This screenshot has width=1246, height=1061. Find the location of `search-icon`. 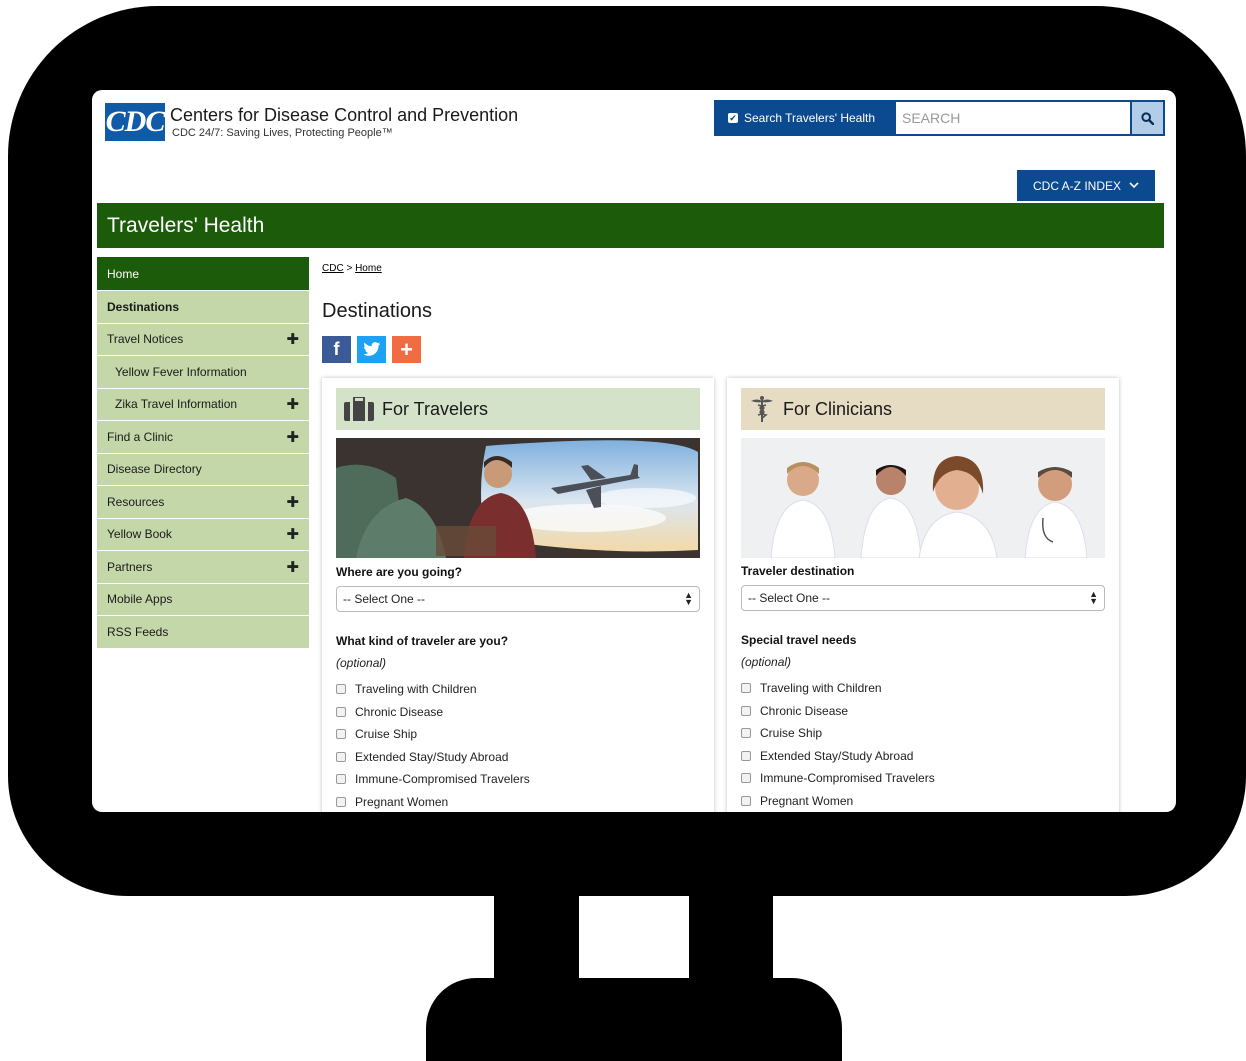

search-icon is located at coordinates (1147, 118).